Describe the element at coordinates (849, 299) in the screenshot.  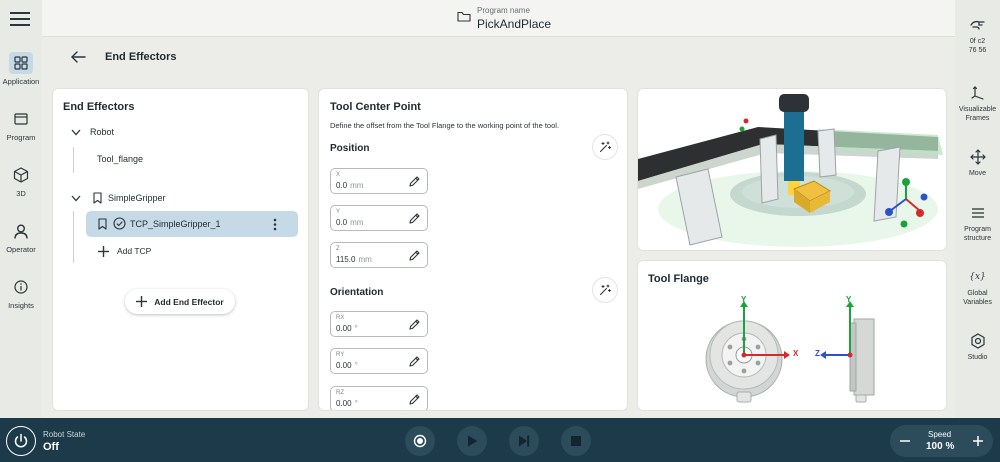
I see `side-axis-y-label: Y` at that location.